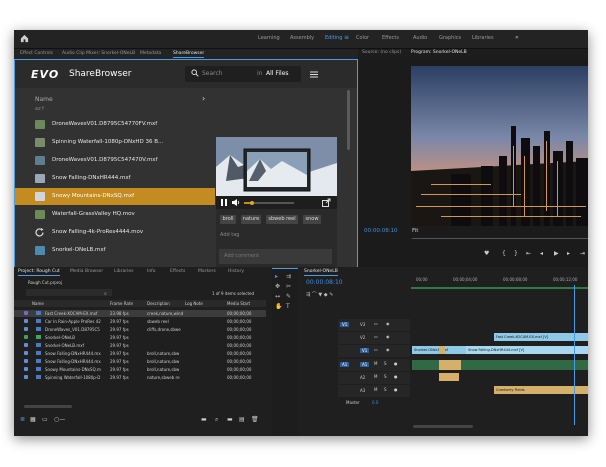 Image resolution: width=606 pixels, height=467 pixels. Describe the element at coordinates (541, 253) in the screenshot. I see `frame-back-icon: ◂` at that location.